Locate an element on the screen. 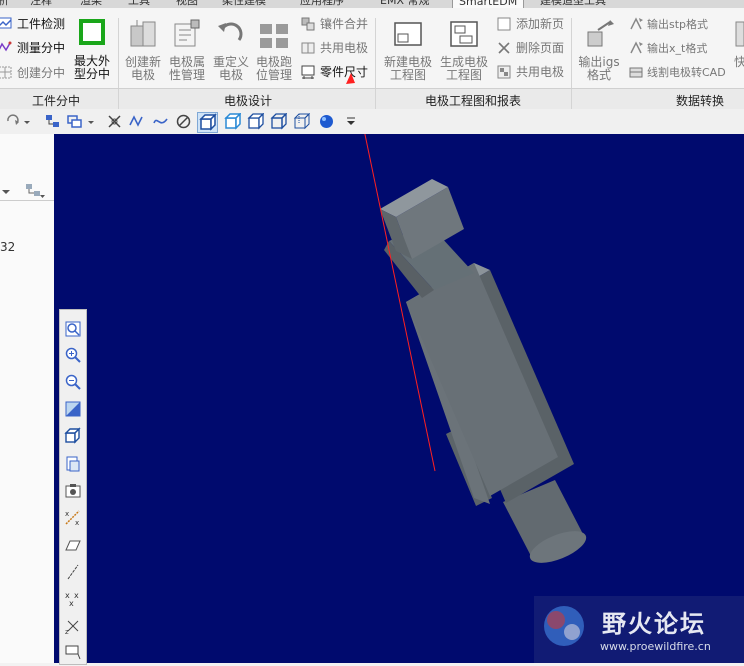 The image size is (744, 666). redo-dropdown-icon is located at coordinates (27, 121).